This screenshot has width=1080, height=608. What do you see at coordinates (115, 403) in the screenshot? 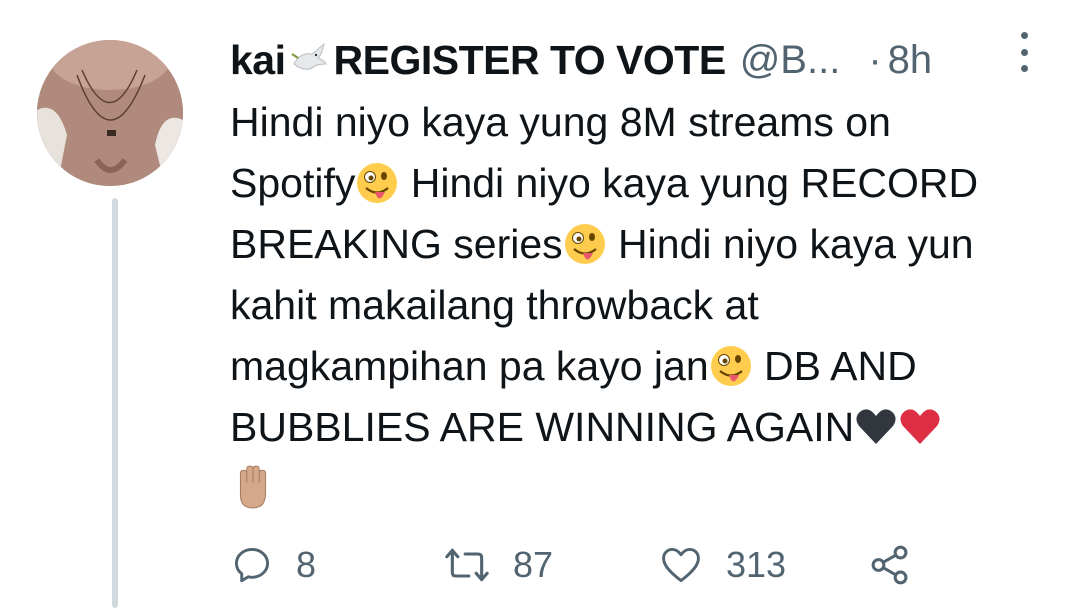
I see `thread-line` at bounding box center [115, 403].